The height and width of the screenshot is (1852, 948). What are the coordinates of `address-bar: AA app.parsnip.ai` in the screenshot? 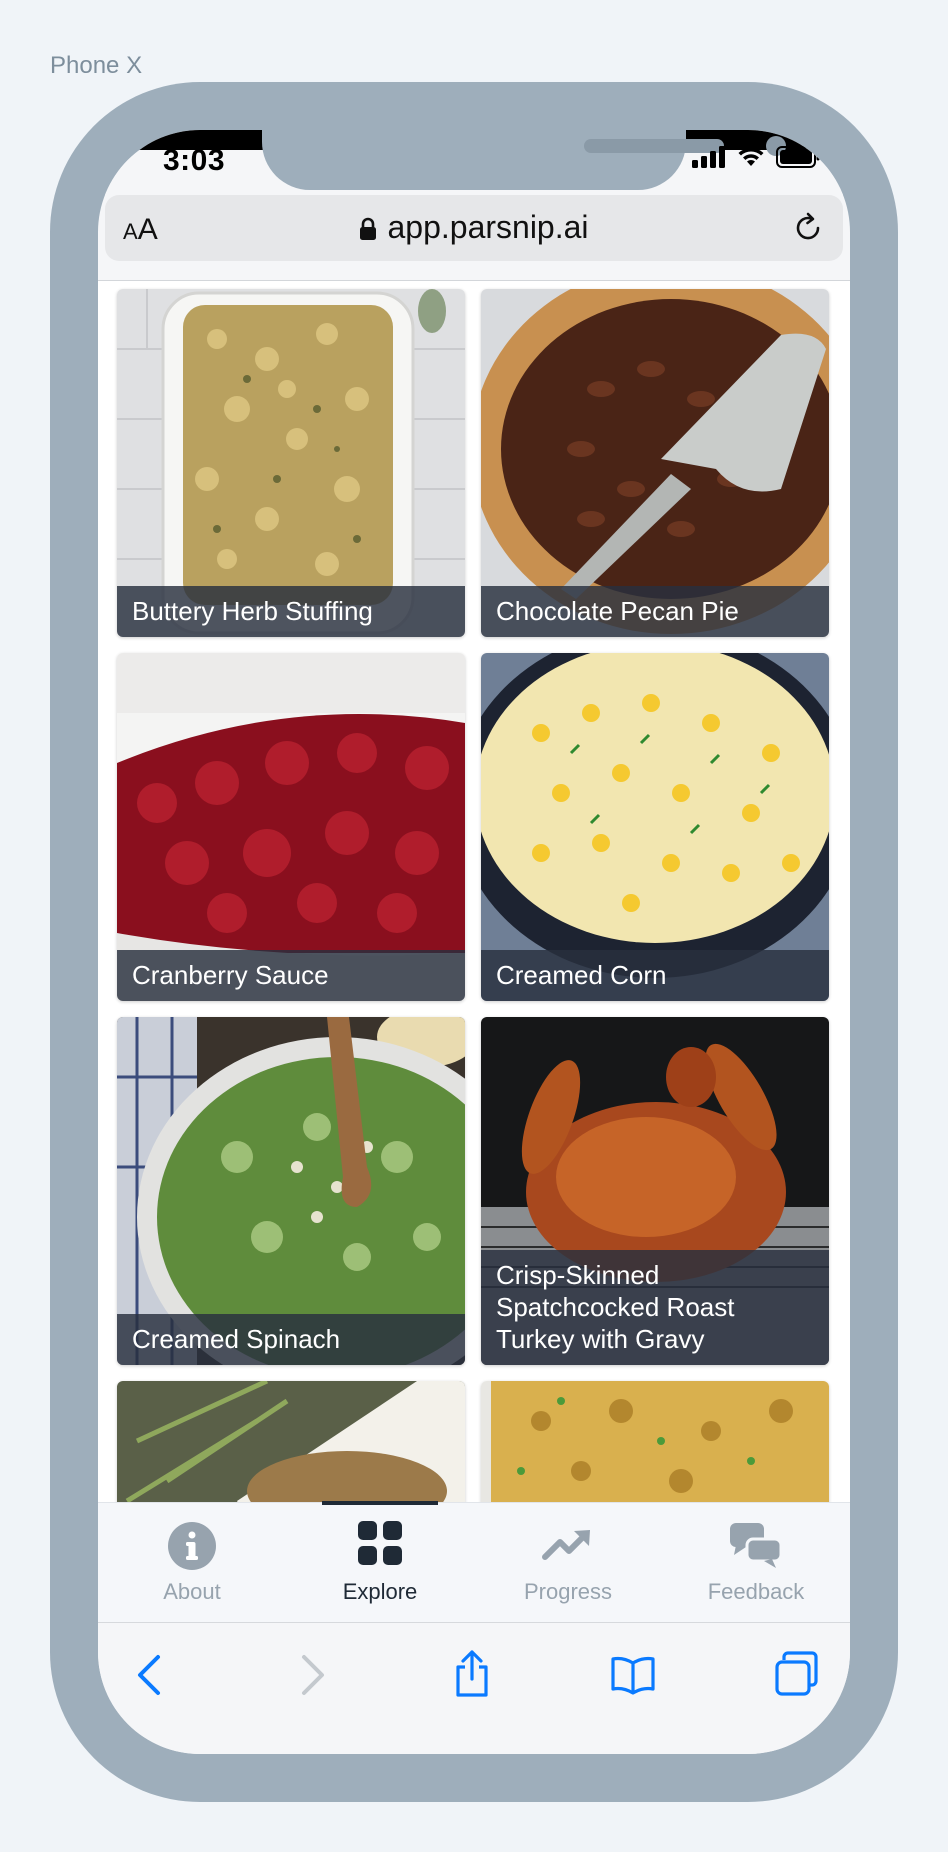 It's located at (474, 228).